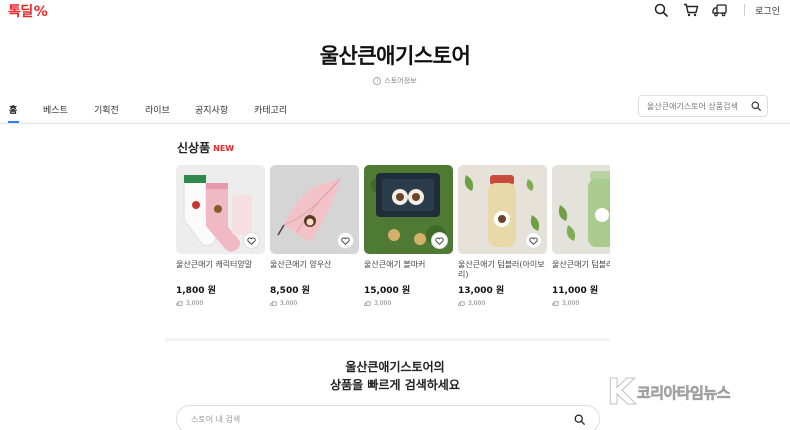 The width and height of the screenshot is (790, 430). Describe the element at coordinates (502, 209) in the screenshot. I see `product-image-tumbler-ivory` at that location.